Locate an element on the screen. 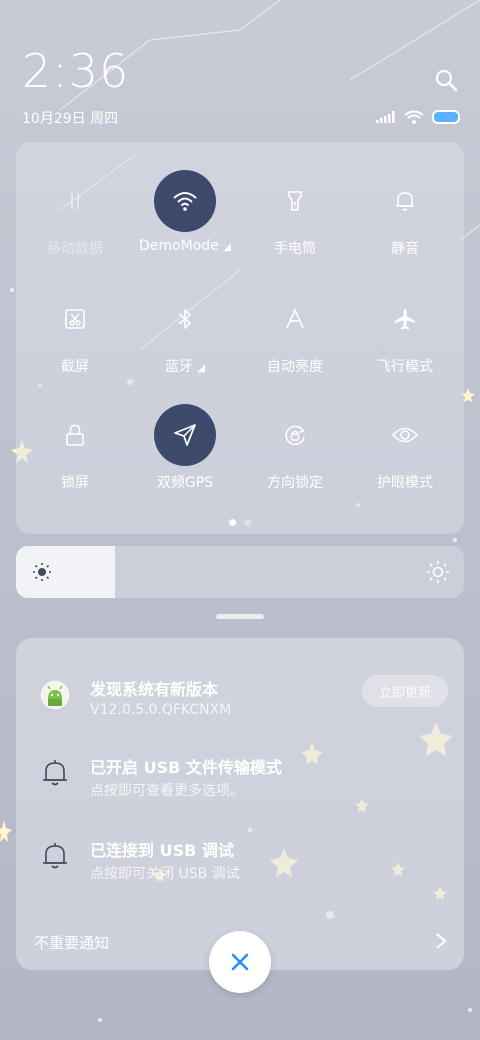  update-now-button: 立即更新 is located at coordinates (405, 691).